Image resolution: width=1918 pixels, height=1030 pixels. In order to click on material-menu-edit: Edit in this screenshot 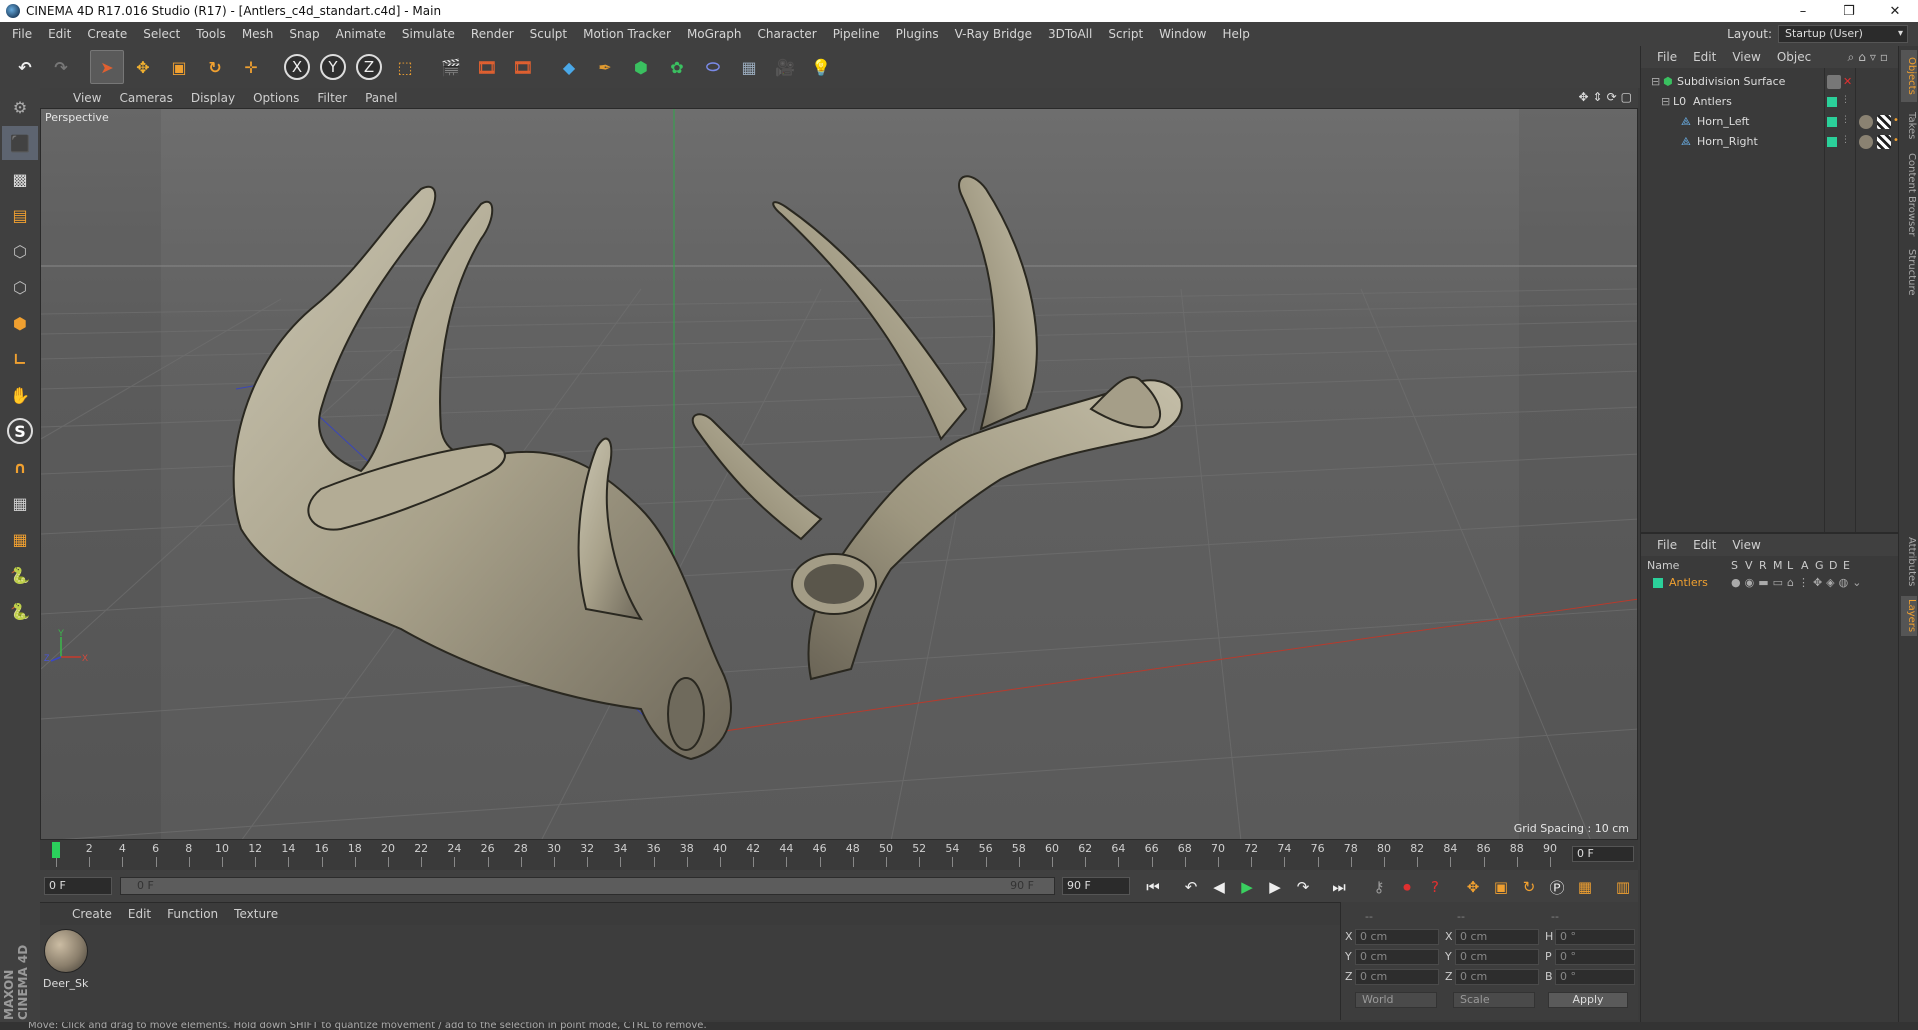, I will do `click(139, 914)`.